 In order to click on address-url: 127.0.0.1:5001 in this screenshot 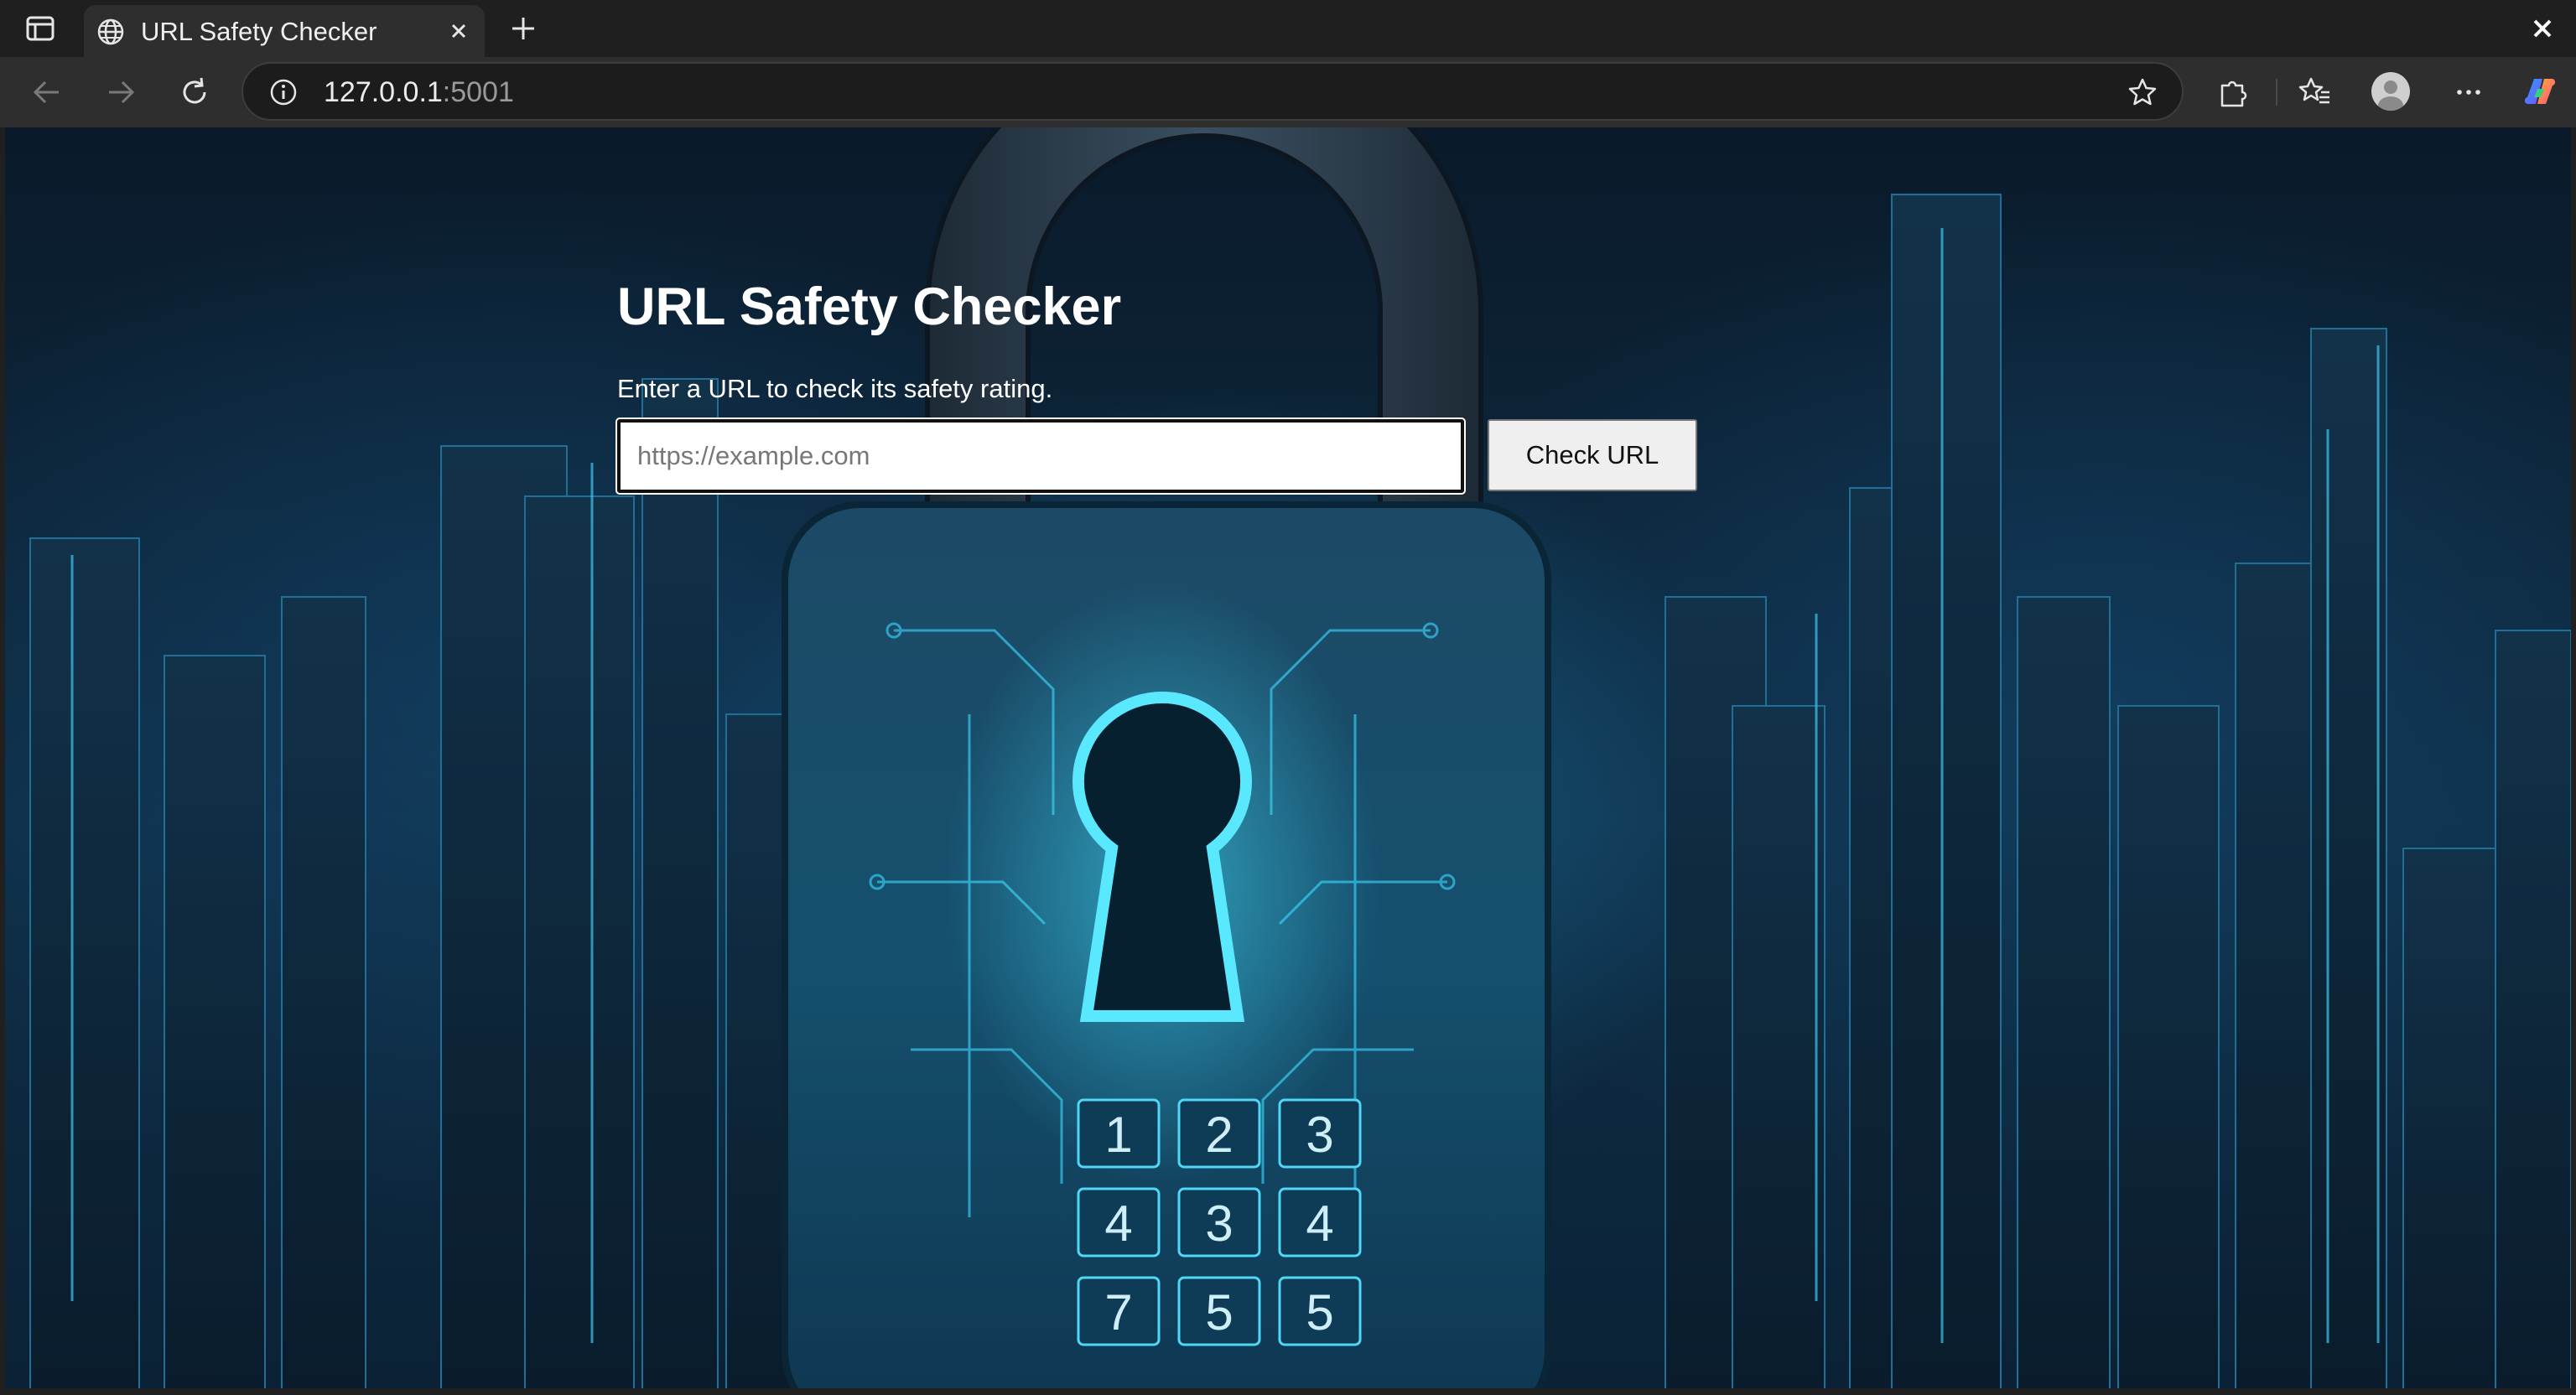, I will do `click(419, 92)`.